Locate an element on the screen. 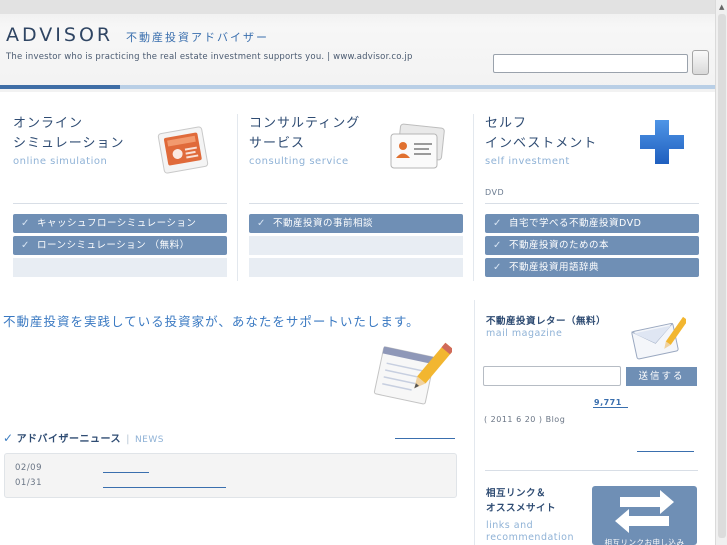 Image resolution: width=727 pixels, height=545 pixels. links-title: 相互リンク＆ オススメサイト is located at coordinates (521, 501).